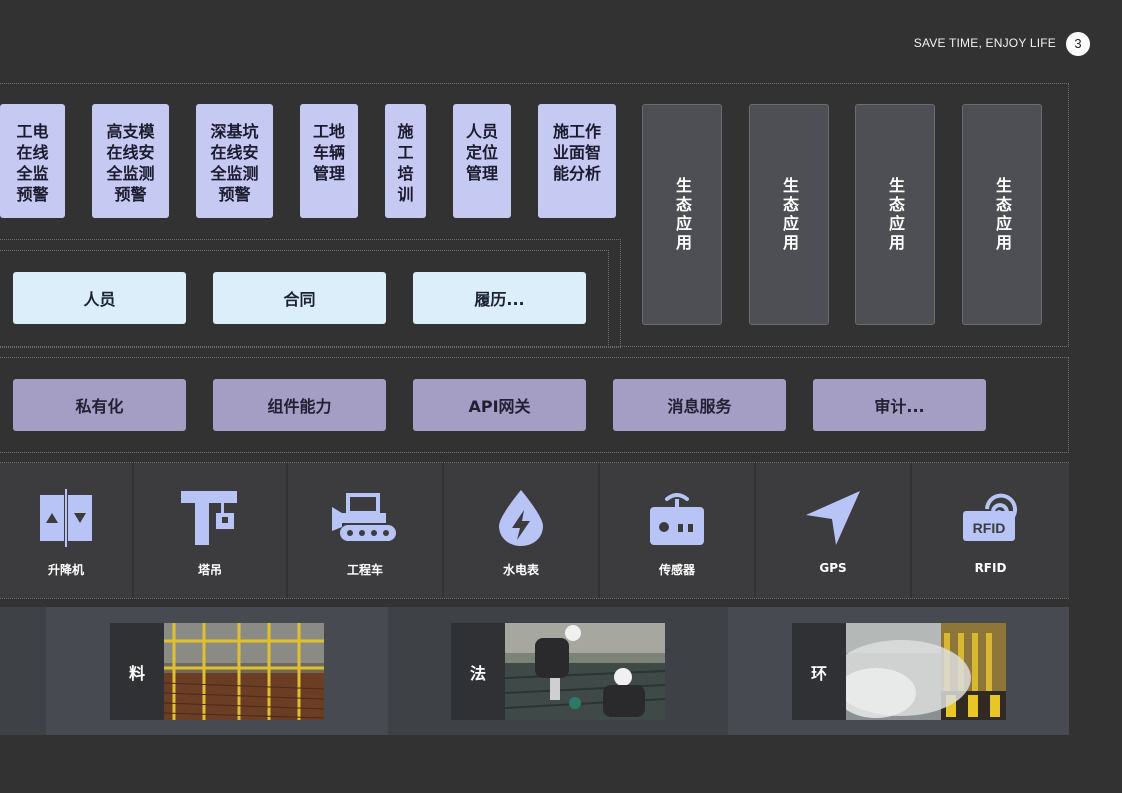  I want to click on device-label: 塔吊, so click(209, 570).